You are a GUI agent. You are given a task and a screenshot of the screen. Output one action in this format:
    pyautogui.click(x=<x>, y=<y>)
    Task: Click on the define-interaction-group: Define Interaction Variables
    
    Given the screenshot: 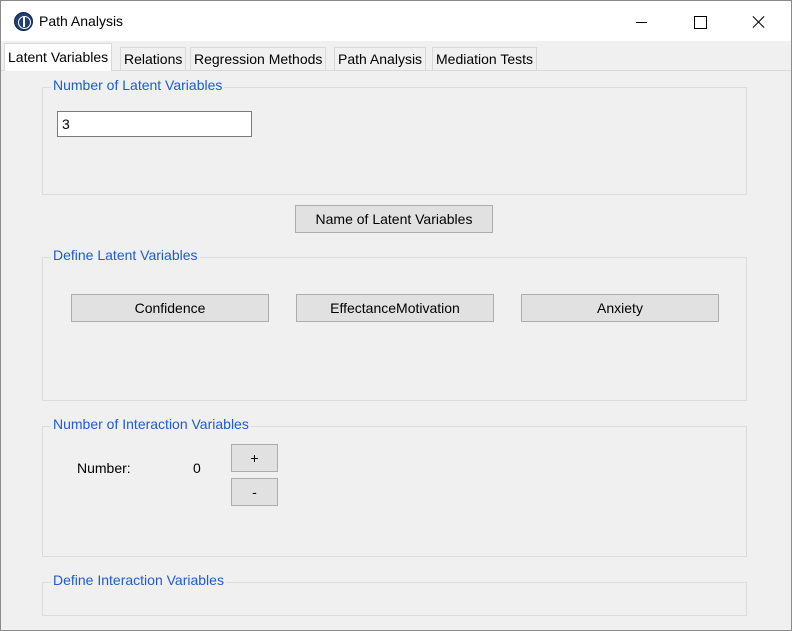 What is the action you would take?
    pyautogui.click(x=394, y=594)
    